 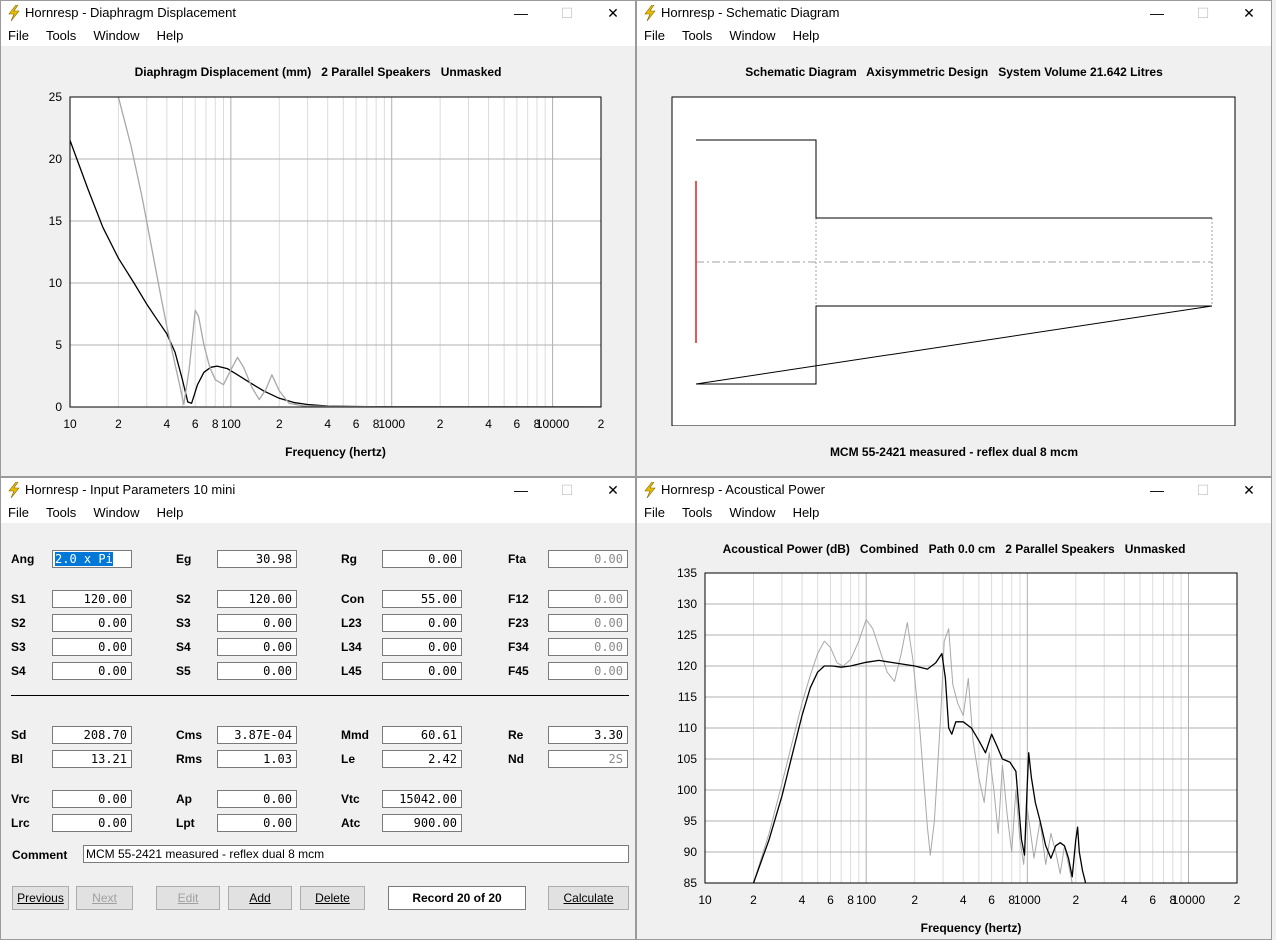 I want to click on y-tick-label: 130, so click(x=687, y=604).